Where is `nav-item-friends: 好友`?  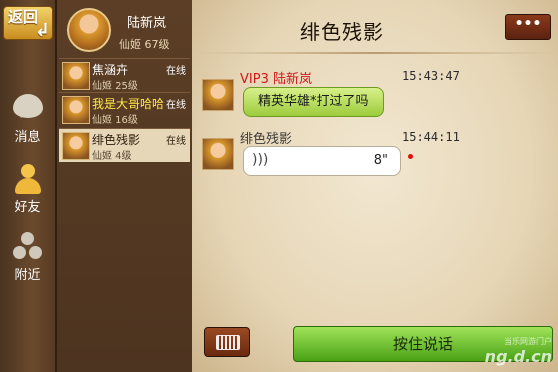
nav-item-friends: 好友 is located at coordinates (27, 189).